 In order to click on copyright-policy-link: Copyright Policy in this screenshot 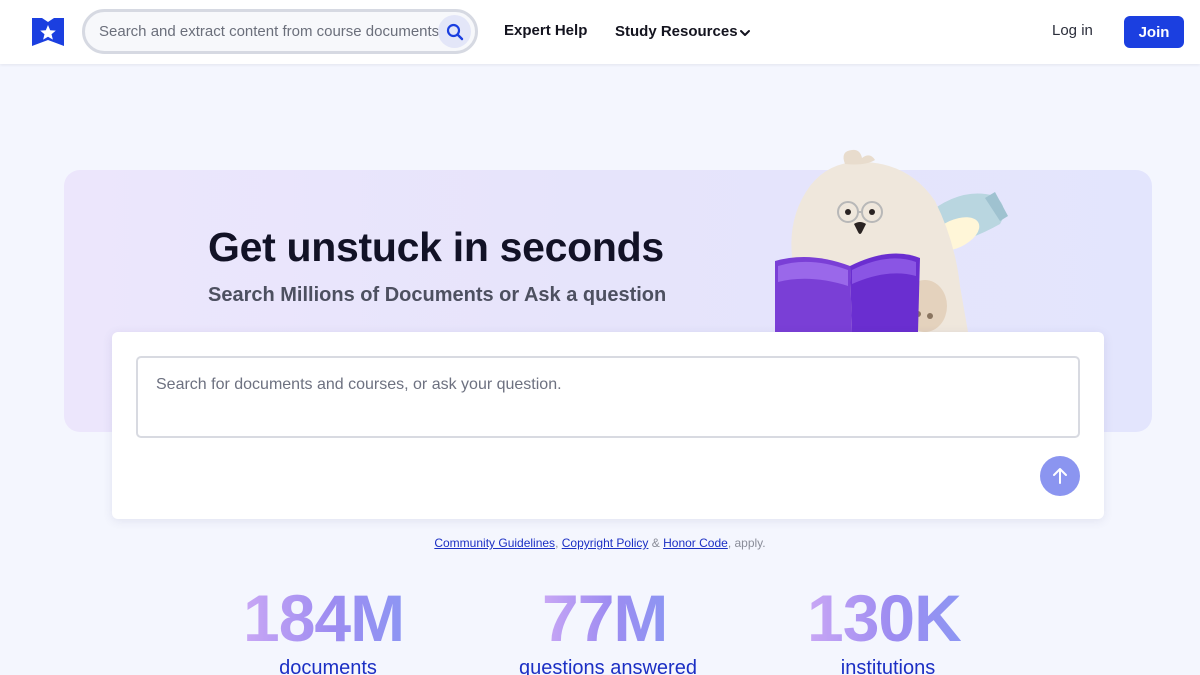, I will do `click(605, 543)`.